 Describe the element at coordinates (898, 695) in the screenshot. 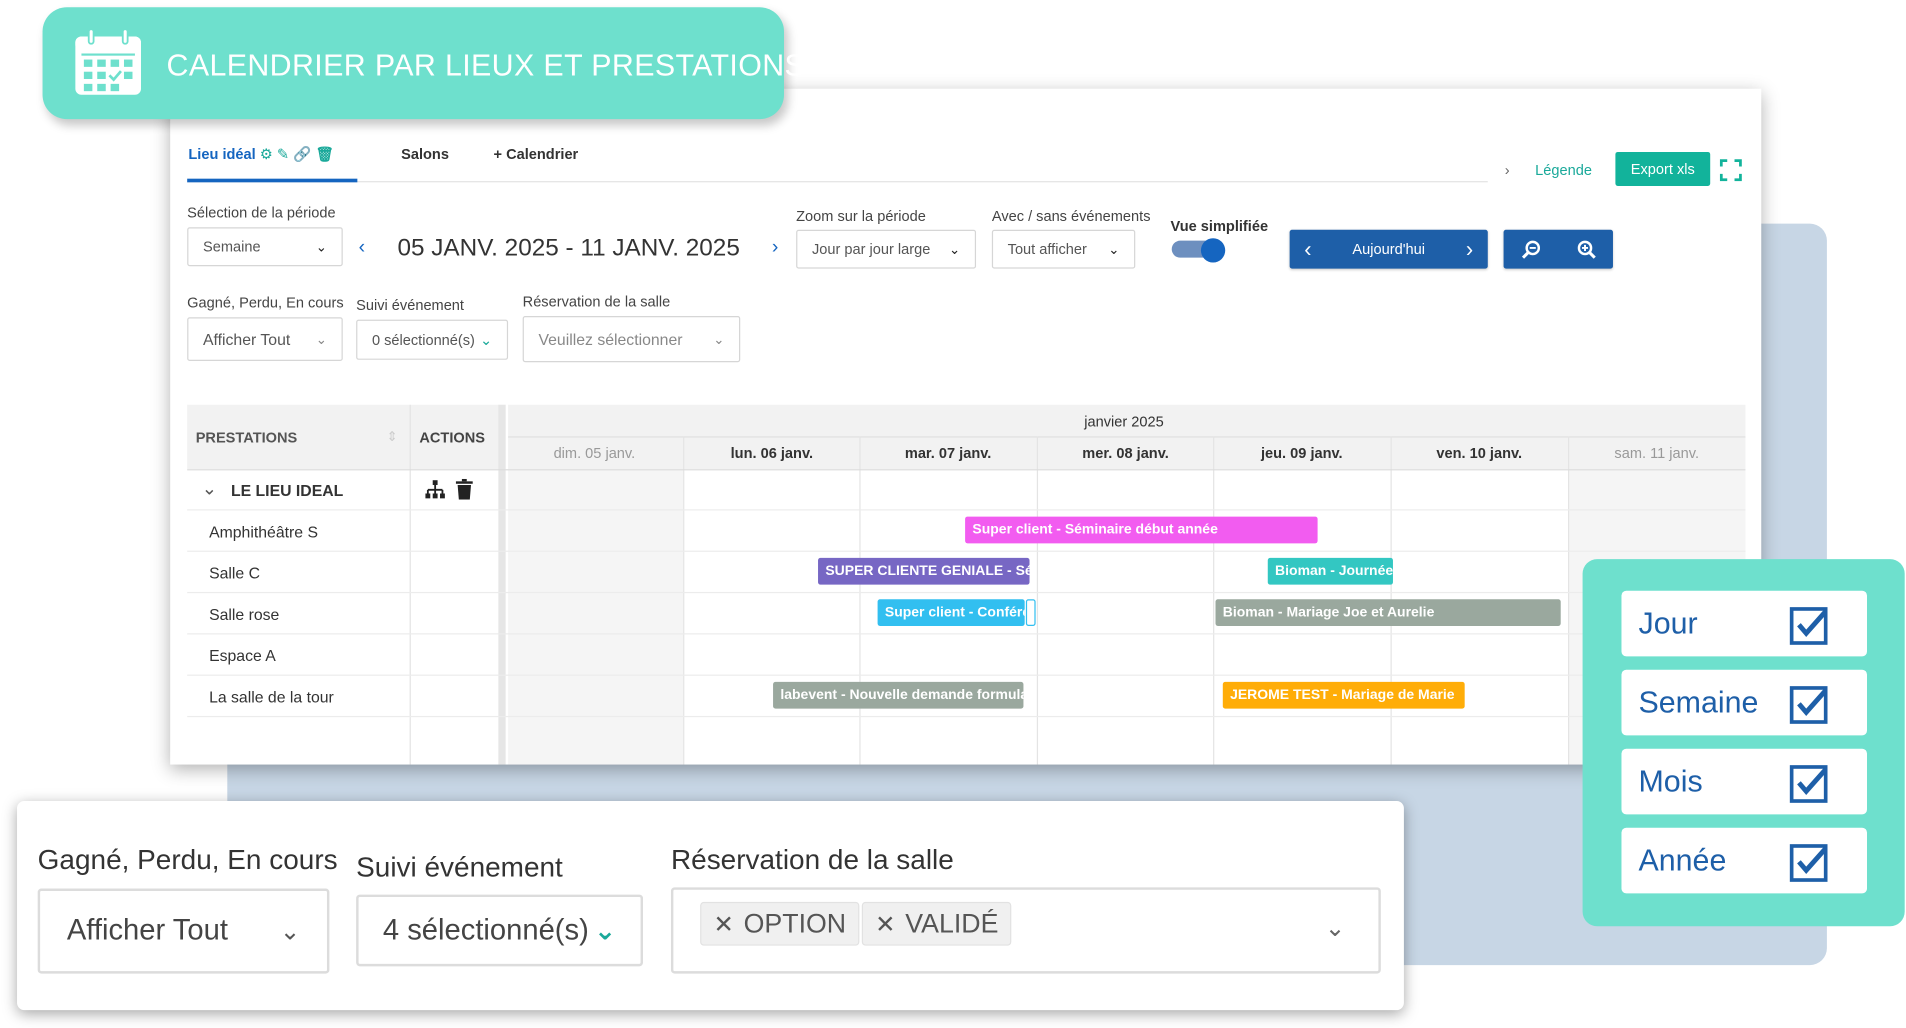

I see `event-bar: labevent - Nouvelle demande formulaire` at that location.